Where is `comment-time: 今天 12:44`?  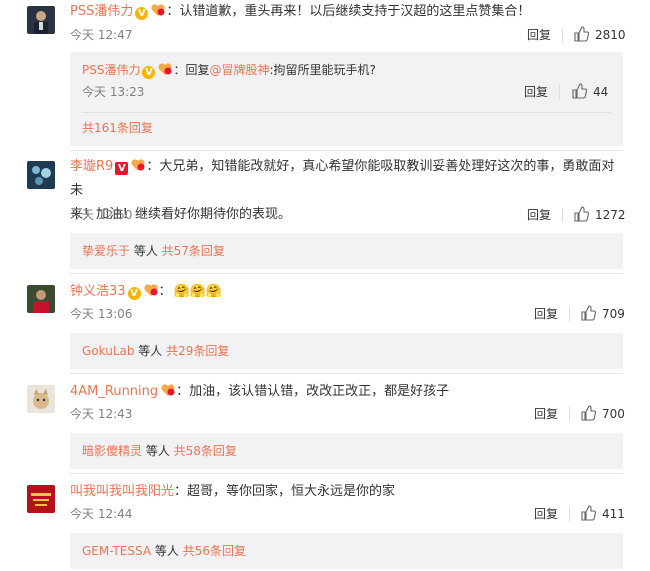 comment-time: 今天 12:44 is located at coordinates (101, 514).